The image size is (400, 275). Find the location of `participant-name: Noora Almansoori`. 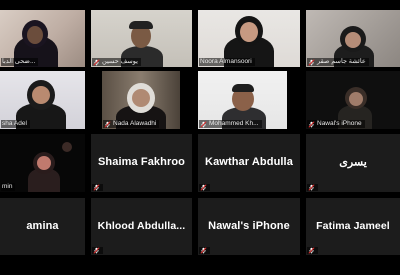

participant-name: Noora Almansoori is located at coordinates (226, 61).